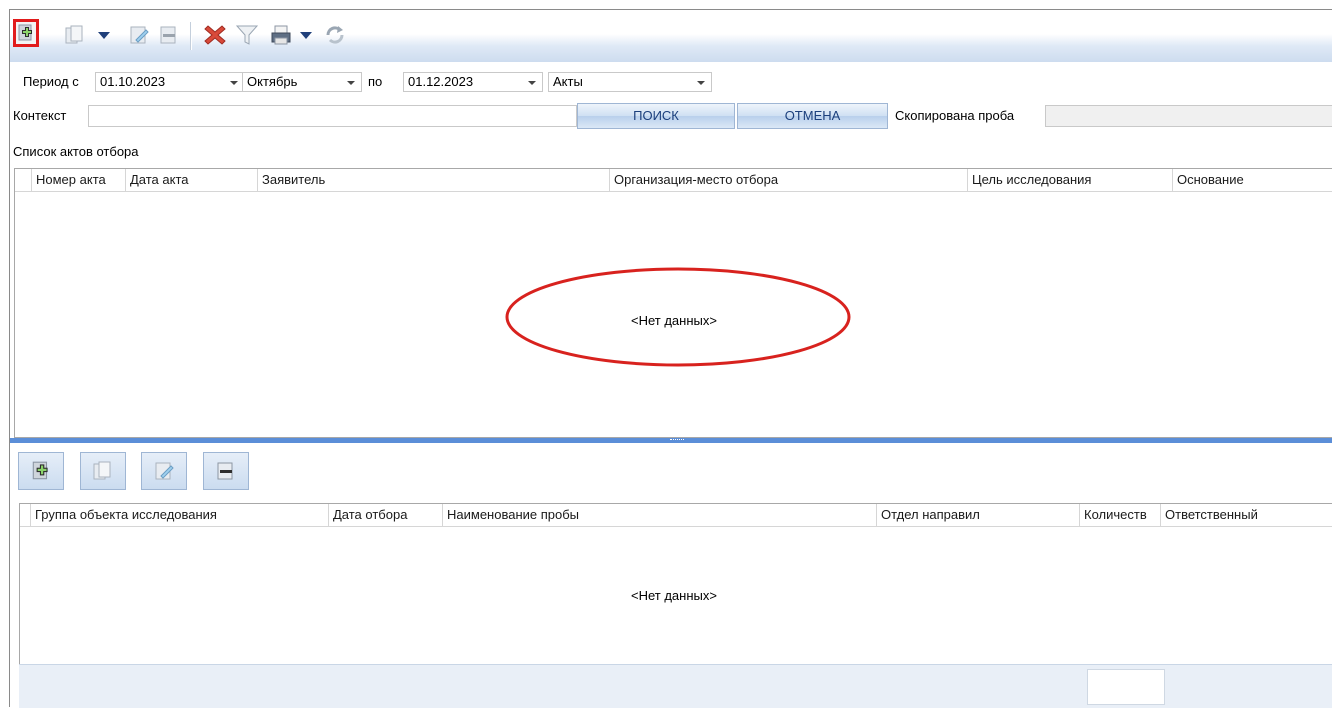 The image size is (1332, 708). I want to click on refresh-icon, so click(335, 35).